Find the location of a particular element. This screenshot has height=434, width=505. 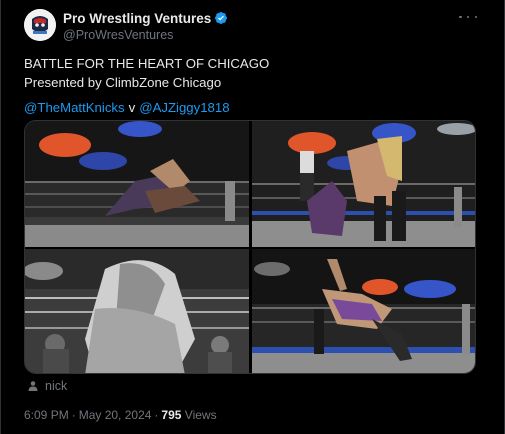

more-options-icon is located at coordinates (468, 17).